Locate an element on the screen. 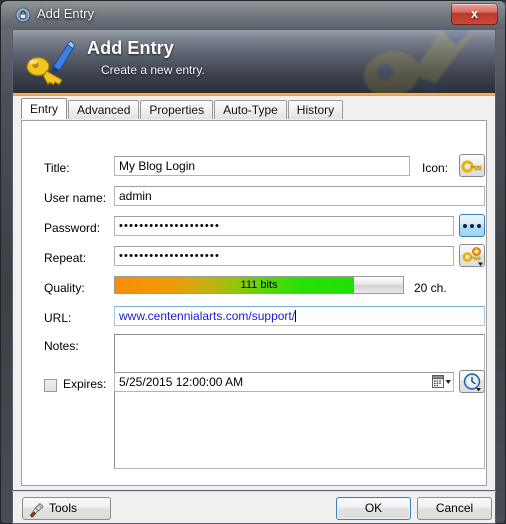  tab-auto-type-label: Auto-Type is located at coordinates (250, 110).